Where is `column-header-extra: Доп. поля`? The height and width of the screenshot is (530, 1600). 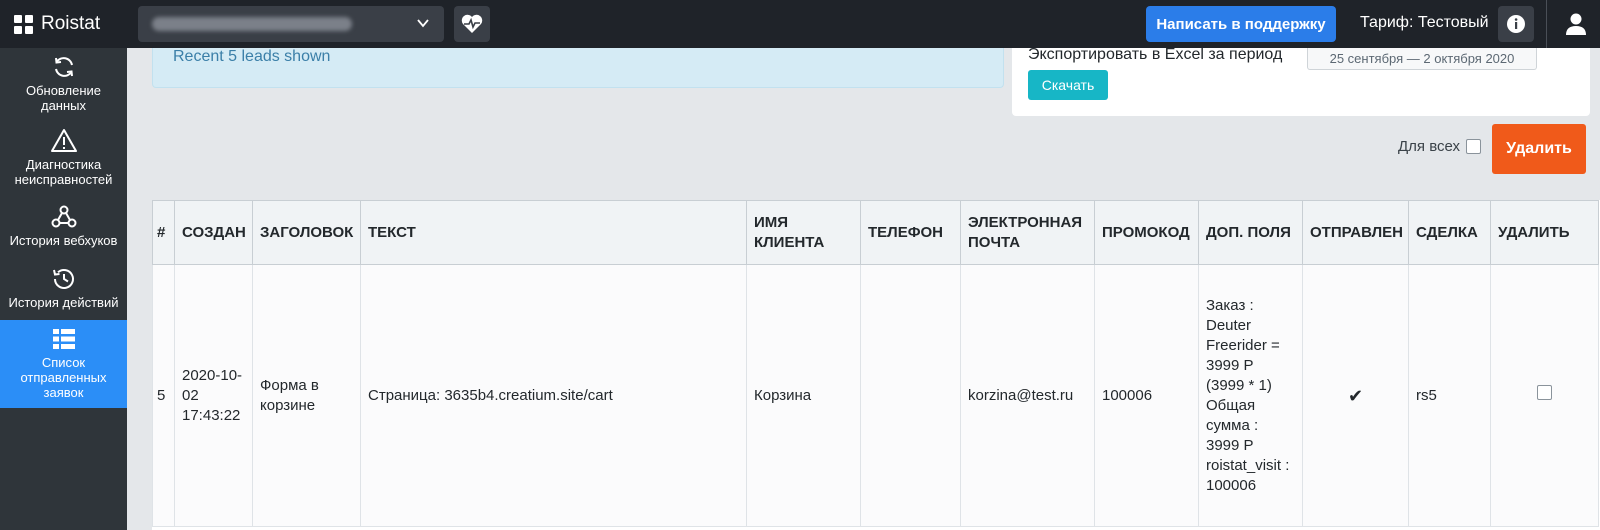 column-header-extra: Доп. поля is located at coordinates (1250, 232).